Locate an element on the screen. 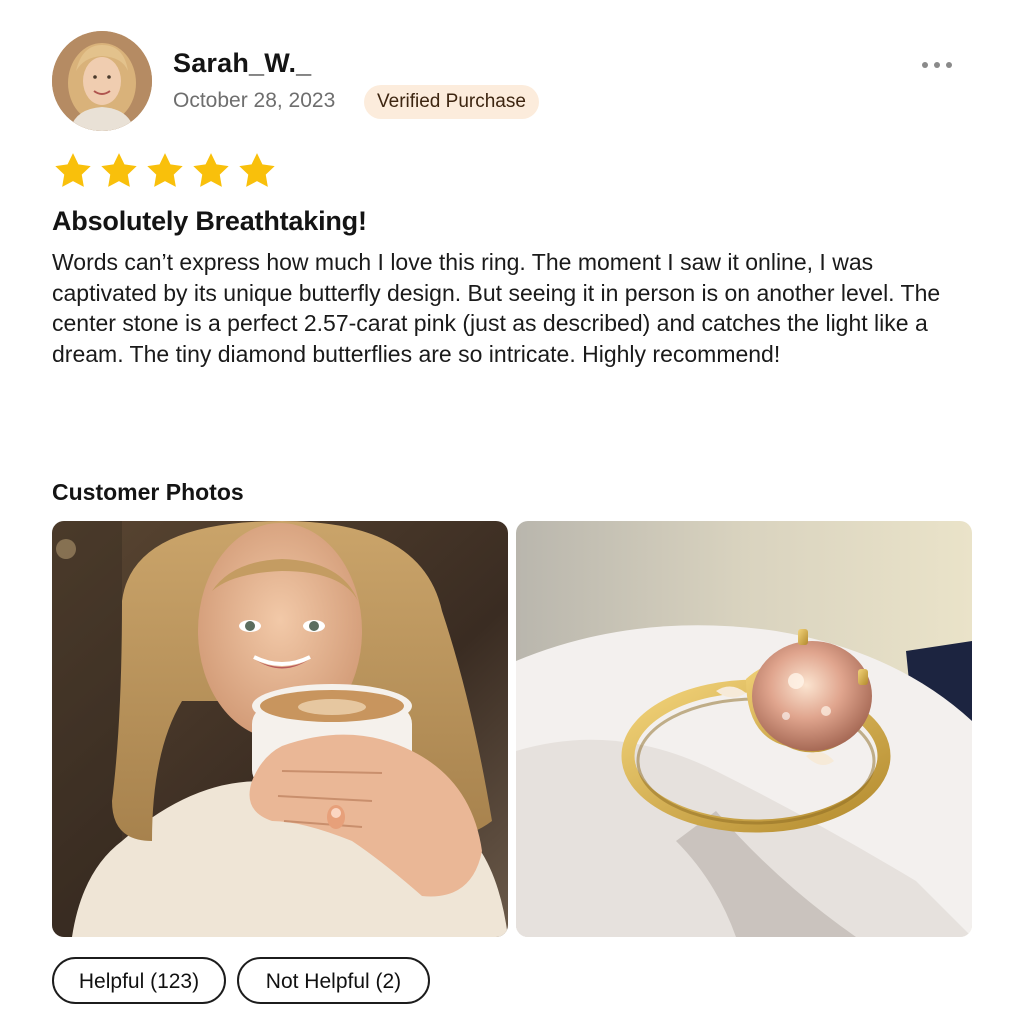  avatar-image is located at coordinates (102, 81).